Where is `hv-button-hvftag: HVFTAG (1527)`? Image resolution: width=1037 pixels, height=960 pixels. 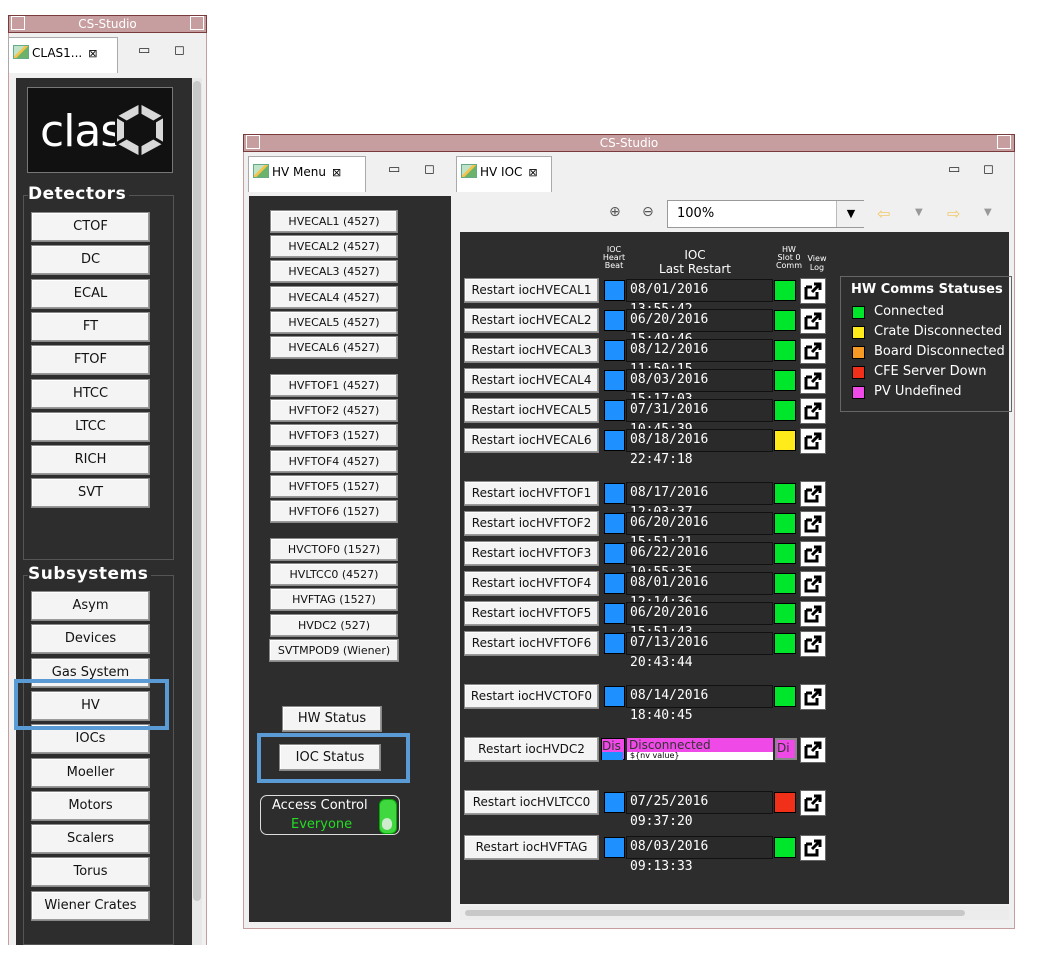 hv-button-hvftag: HVFTAG (1527) is located at coordinates (334, 600).